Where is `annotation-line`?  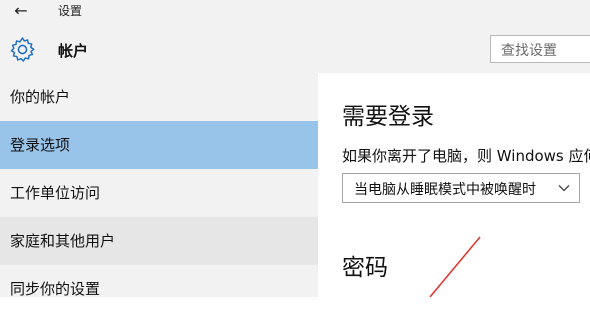 annotation-line is located at coordinates (455, 266).